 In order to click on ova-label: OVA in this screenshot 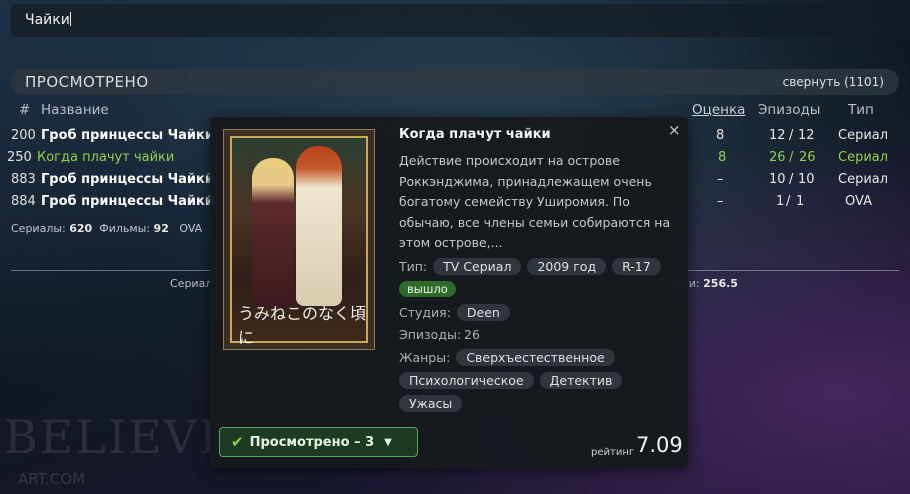, I will do `click(191, 228)`.